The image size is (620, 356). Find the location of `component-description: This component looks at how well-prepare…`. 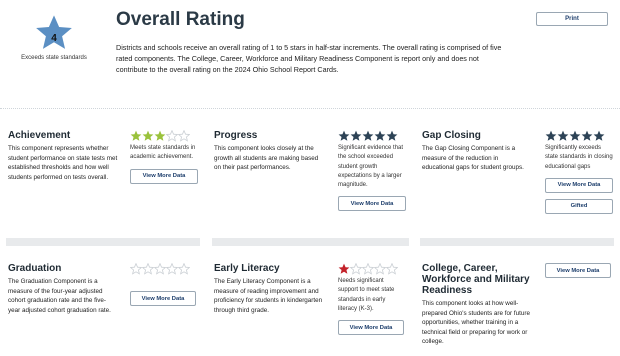

component-description: This component looks at how well-prepare… is located at coordinates (476, 322).